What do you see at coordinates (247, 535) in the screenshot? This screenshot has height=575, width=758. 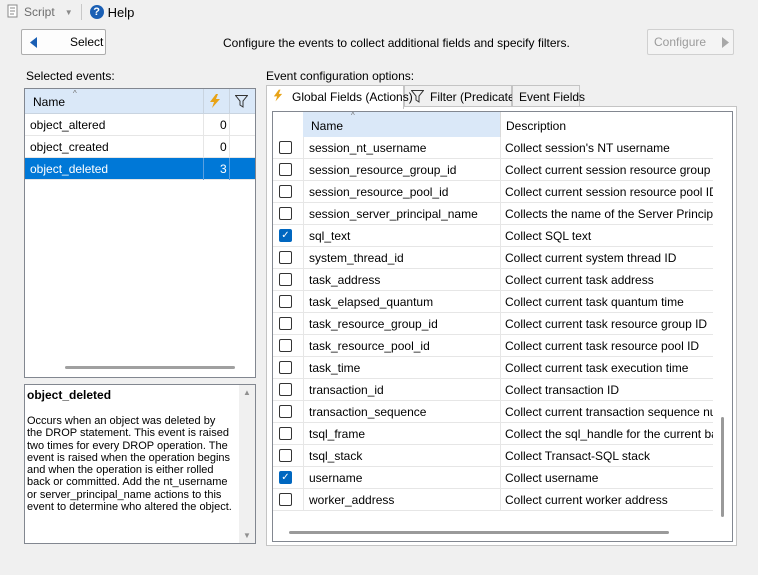 I see `scroll-down-icon: ▼` at bounding box center [247, 535].